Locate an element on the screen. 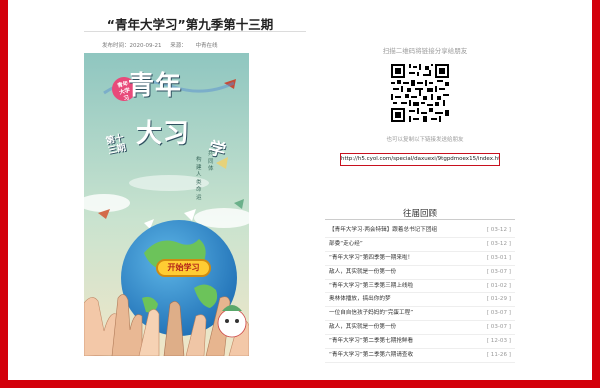  list-item: 【青年大学习·两会特辑】跟着总书记下团组 [ 03-12 ] is located at coordinates (420, 231).